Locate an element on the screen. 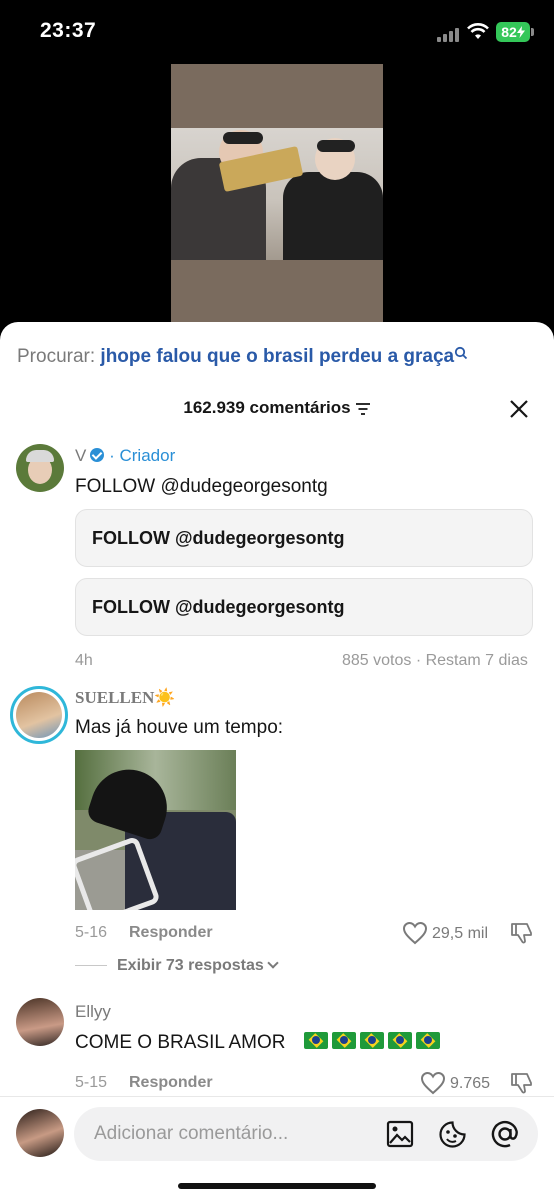 This screenshot has width=554, height=1199. sort-icon is located at coordinates (363, 409).